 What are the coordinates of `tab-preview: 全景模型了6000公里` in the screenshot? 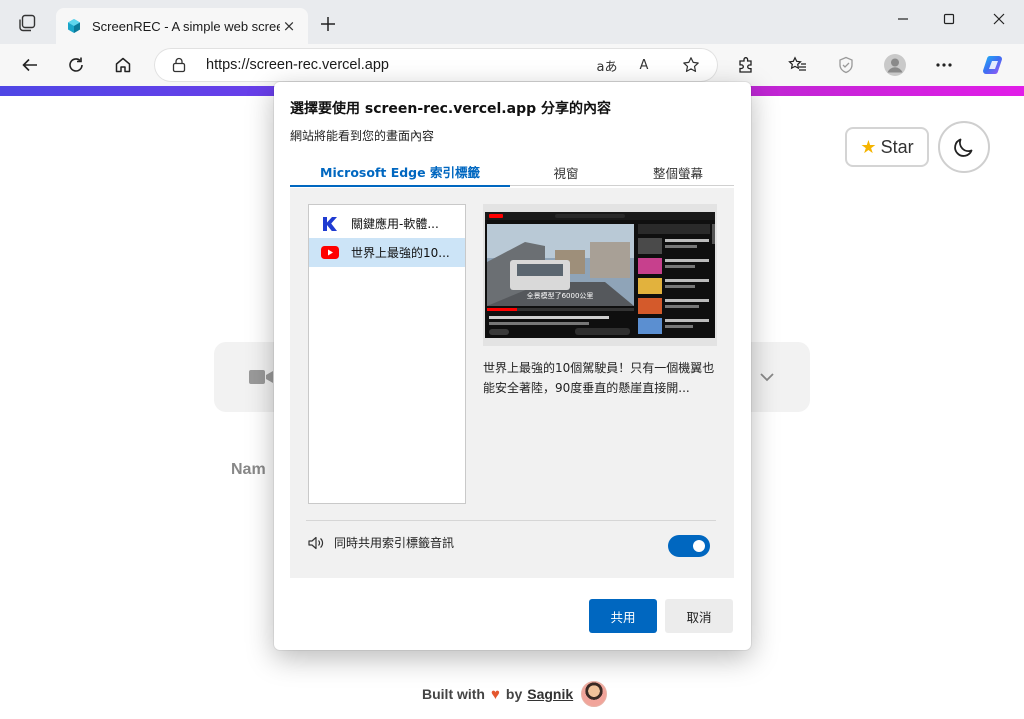 It's located at (600, 275).